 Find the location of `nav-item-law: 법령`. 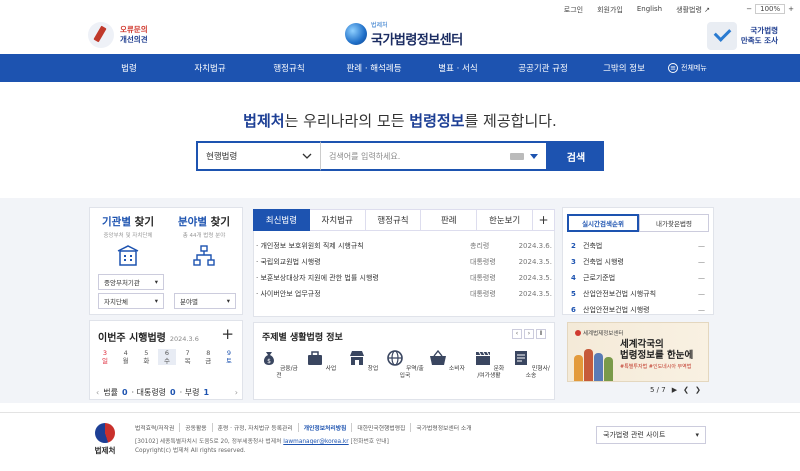

nav-item-law: 법령 is located at coordinates (129, 68).